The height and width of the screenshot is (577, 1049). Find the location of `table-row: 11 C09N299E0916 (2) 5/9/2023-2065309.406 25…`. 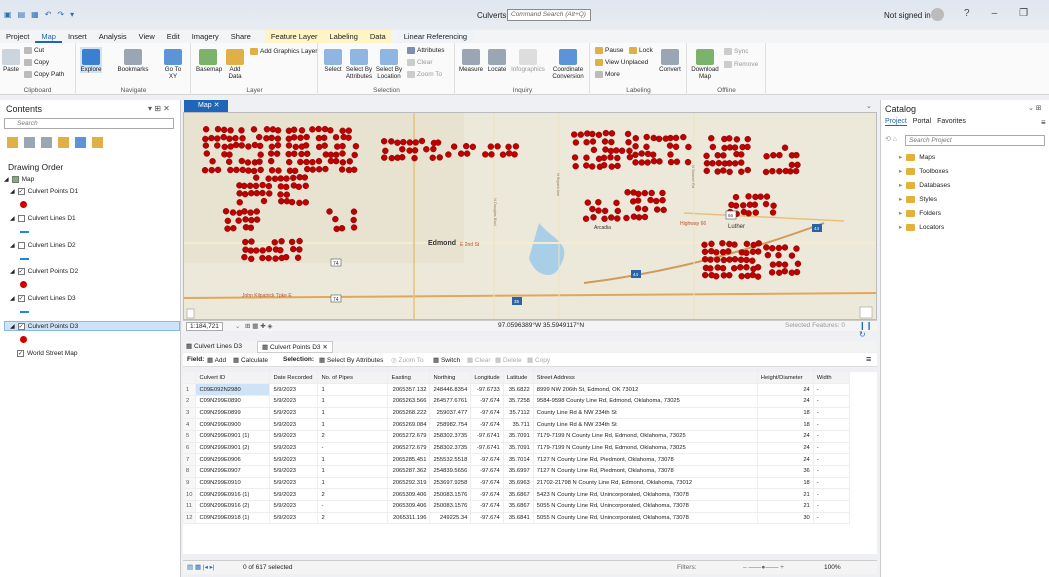

table-row: 11 C09N299E0916 (2) 5/9/2023-2065309.406 25… is located at coordinates (516, 506).